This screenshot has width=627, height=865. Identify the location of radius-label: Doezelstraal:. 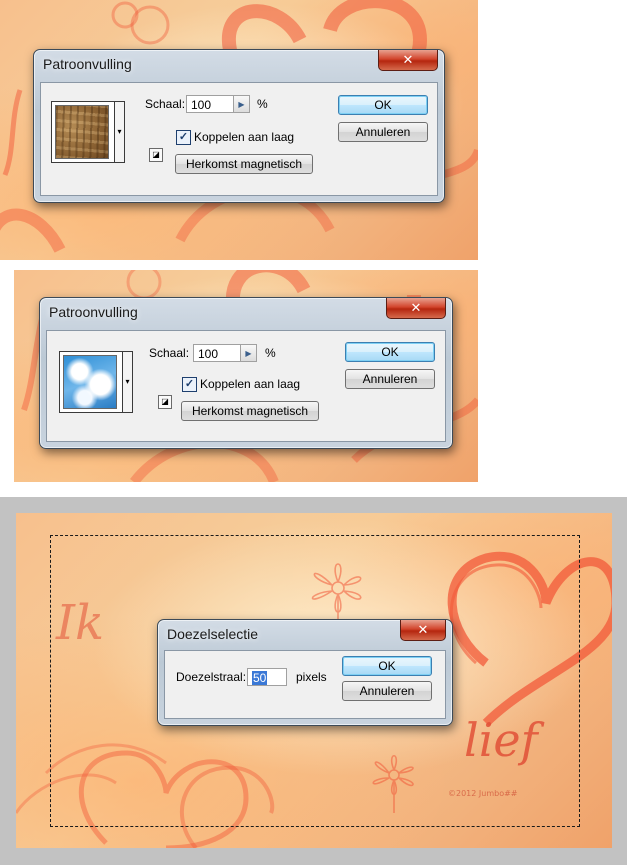
(211, 677).